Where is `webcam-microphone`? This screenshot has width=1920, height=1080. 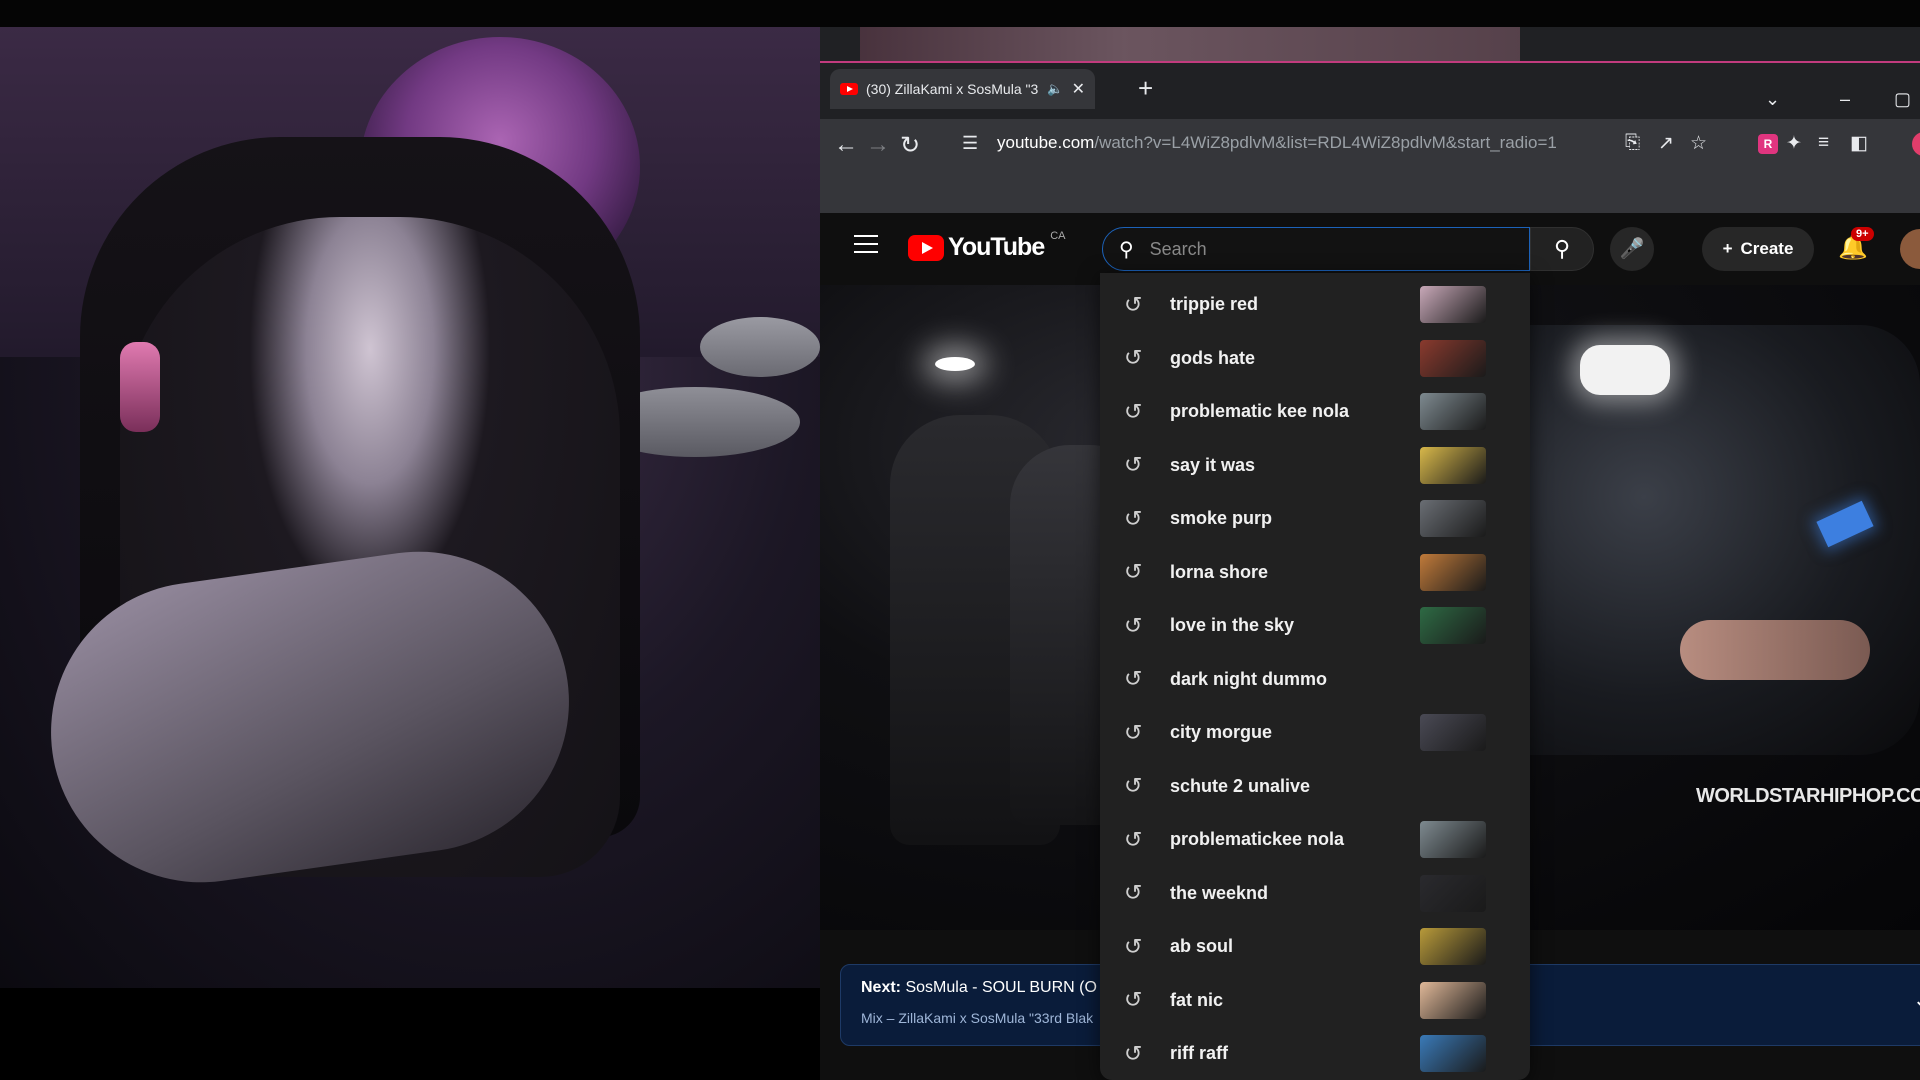
webcam-microphone is located at coordinates (140, 387).